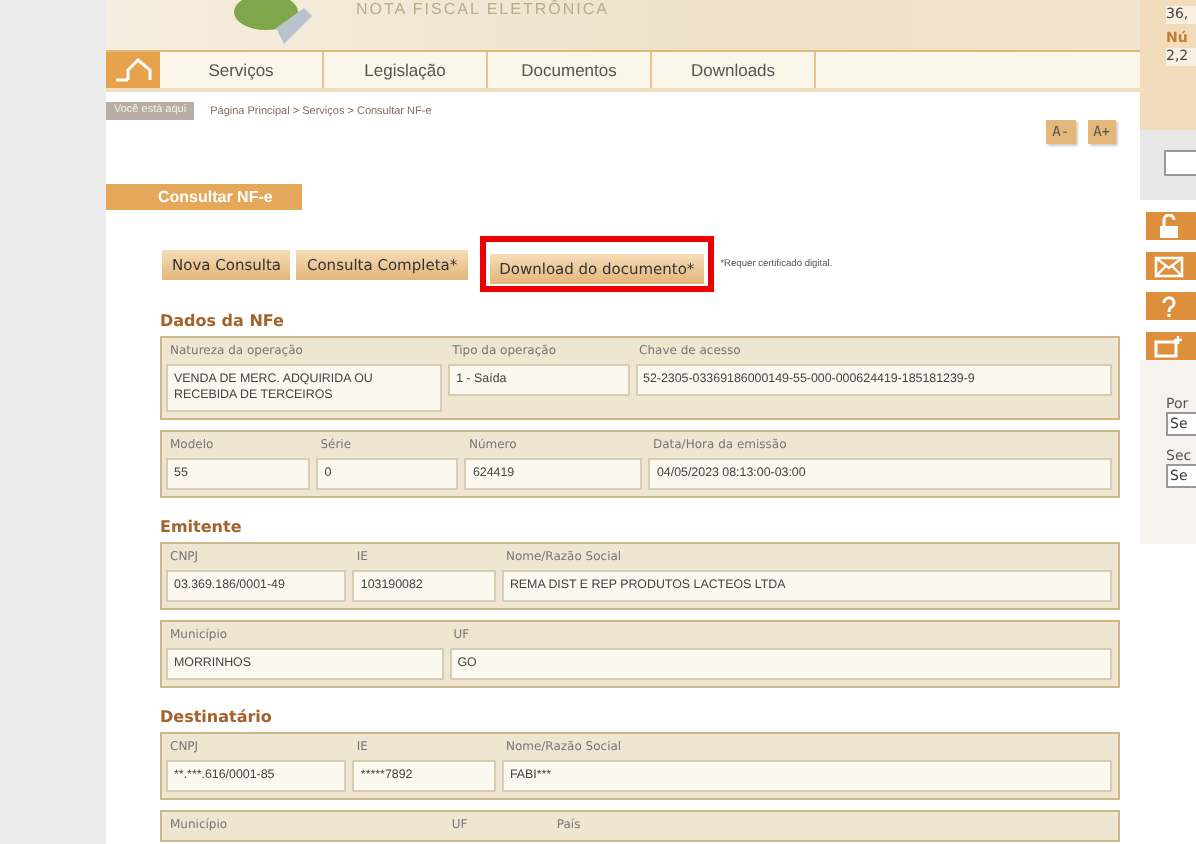 The image size is (1196, 844). I want to click on envelope-icon, so click(1169, 266).